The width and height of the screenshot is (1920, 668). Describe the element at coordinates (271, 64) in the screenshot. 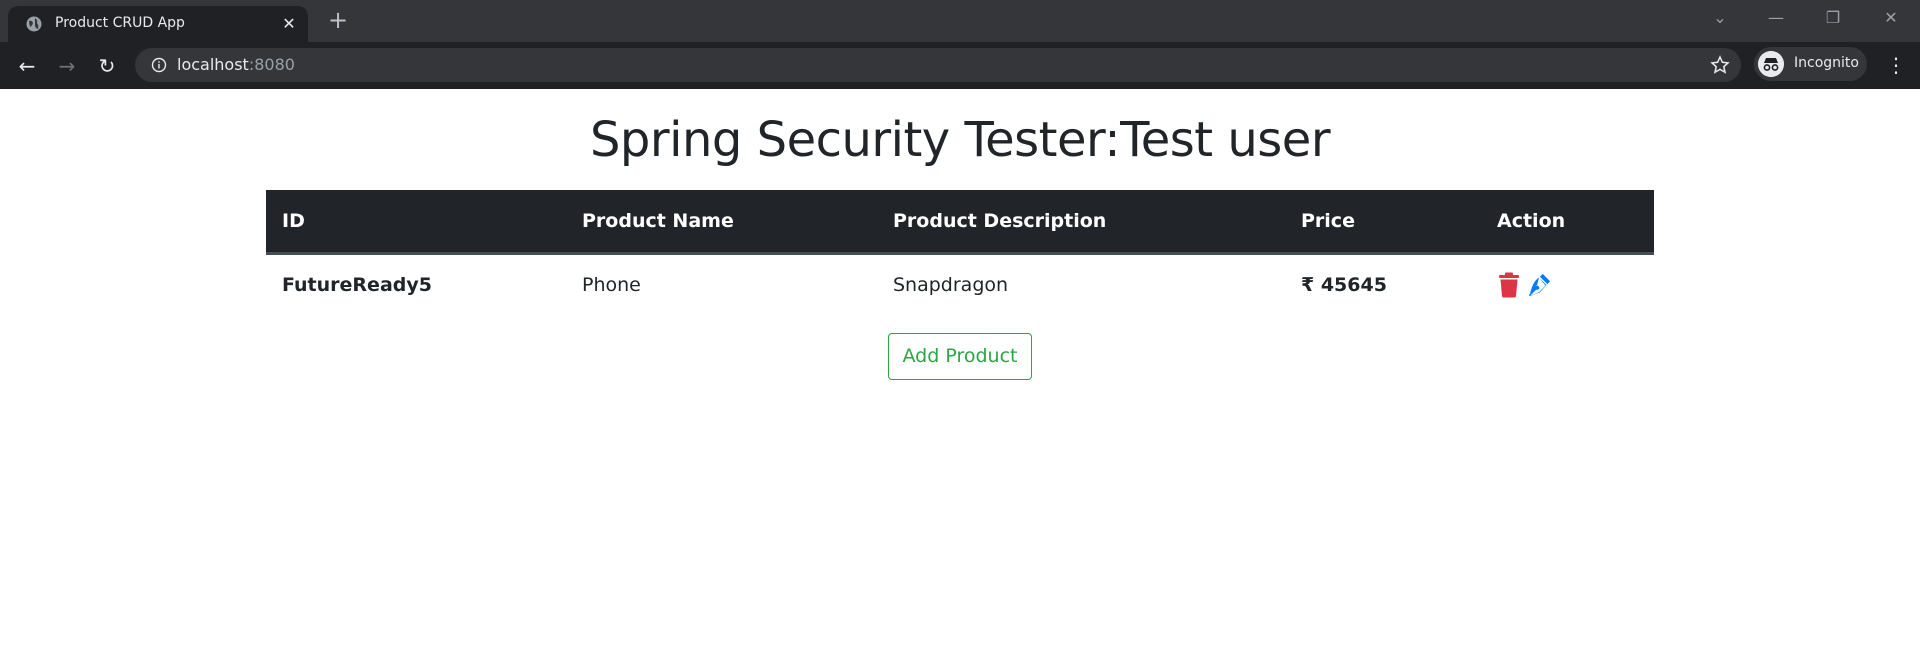

I see `url-port: :8080` at that location.